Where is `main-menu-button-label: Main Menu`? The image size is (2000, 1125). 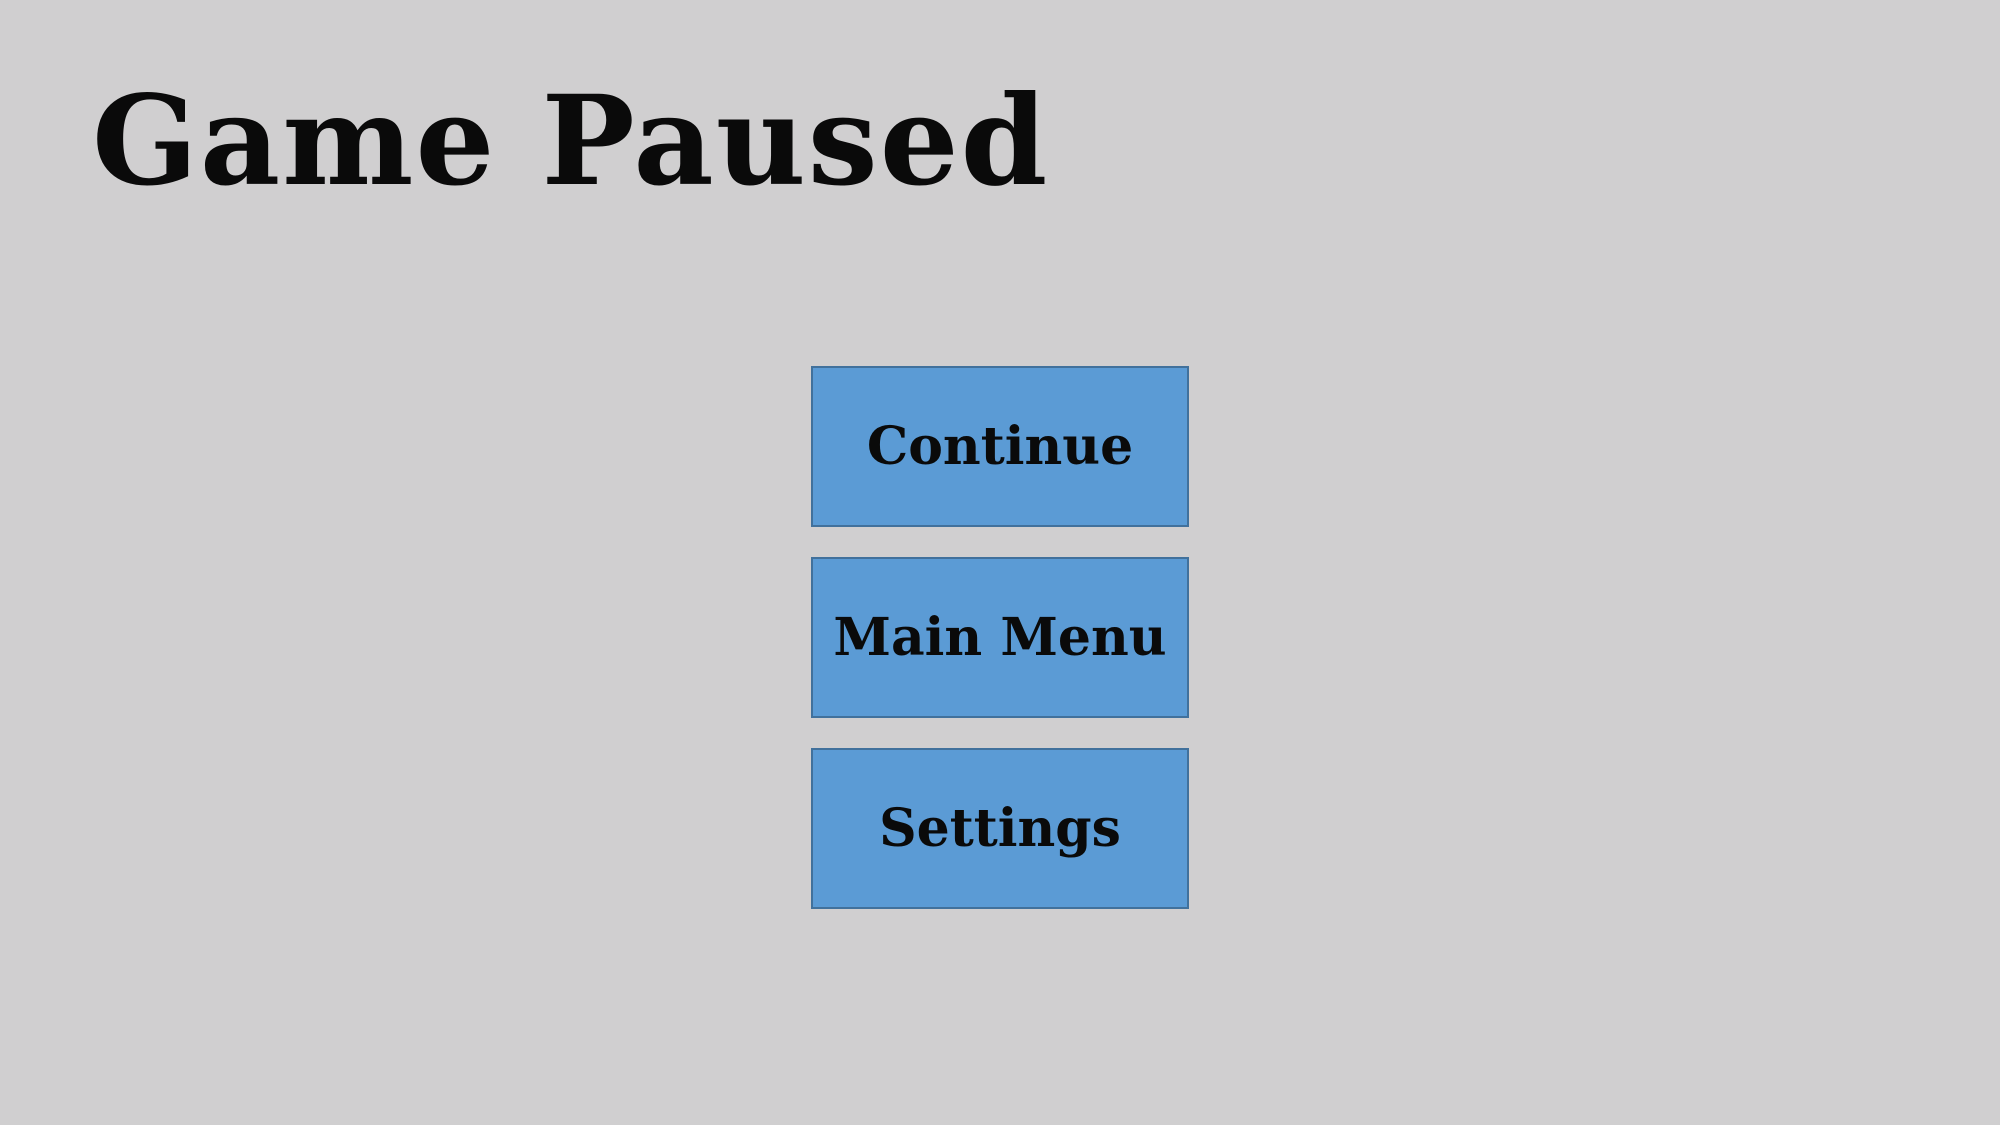
main-menu-button-label: Main Menu is located at coordinates (1000, 637).